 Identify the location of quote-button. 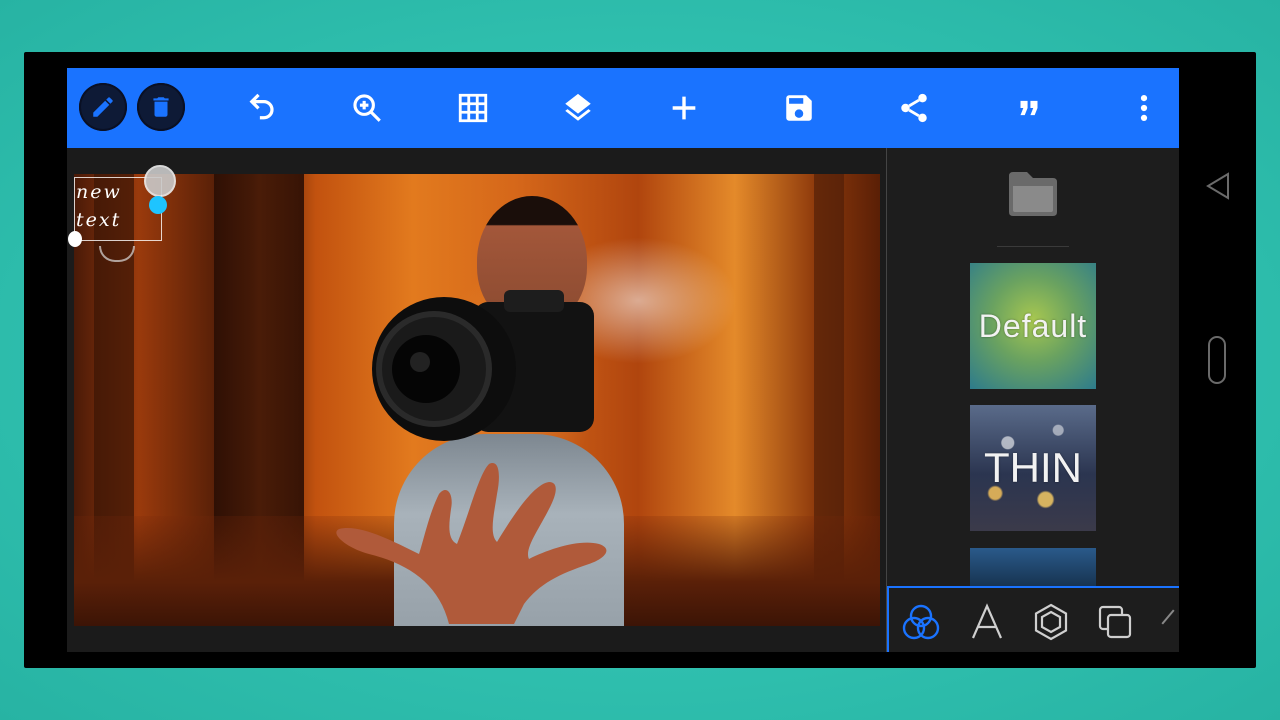
(1029, 108).